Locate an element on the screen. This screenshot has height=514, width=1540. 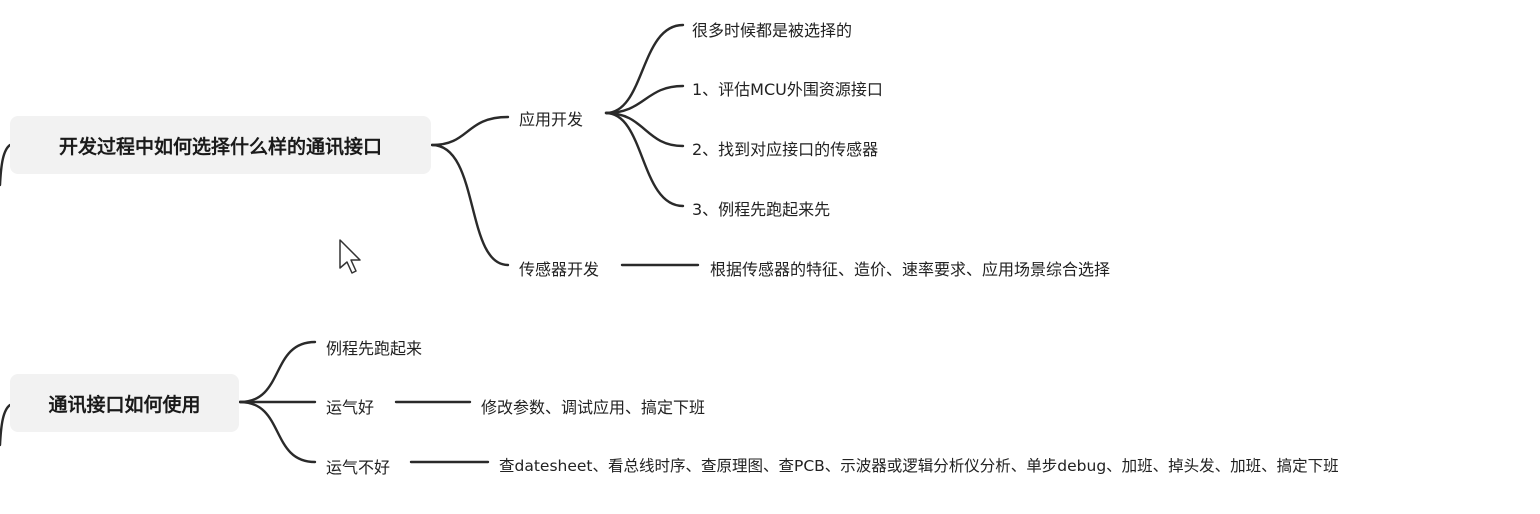
link-root2-unlucky is located at coordinates (277, 432).